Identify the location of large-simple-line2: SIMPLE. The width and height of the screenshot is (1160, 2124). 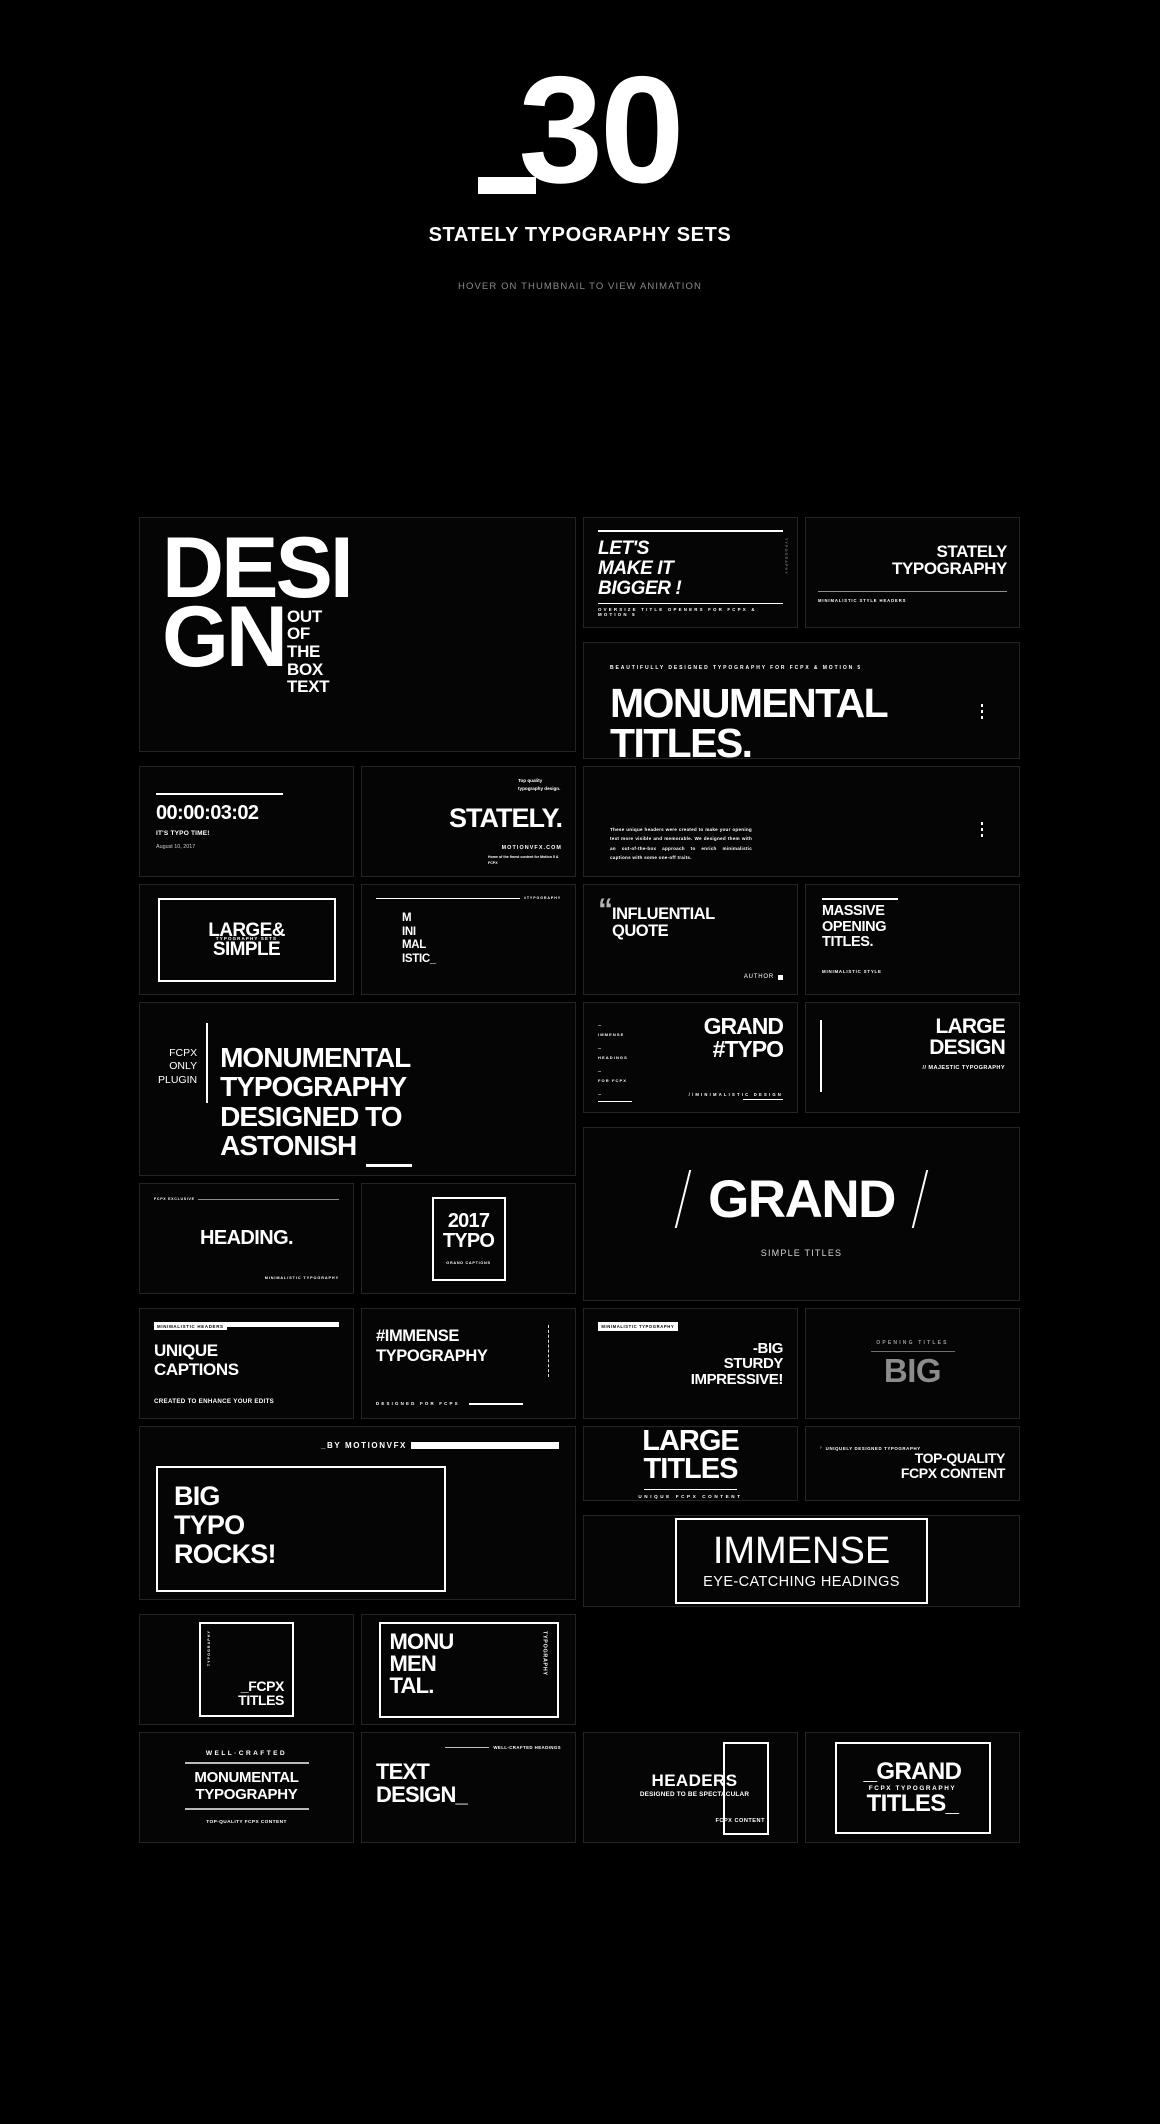
(246, 949).